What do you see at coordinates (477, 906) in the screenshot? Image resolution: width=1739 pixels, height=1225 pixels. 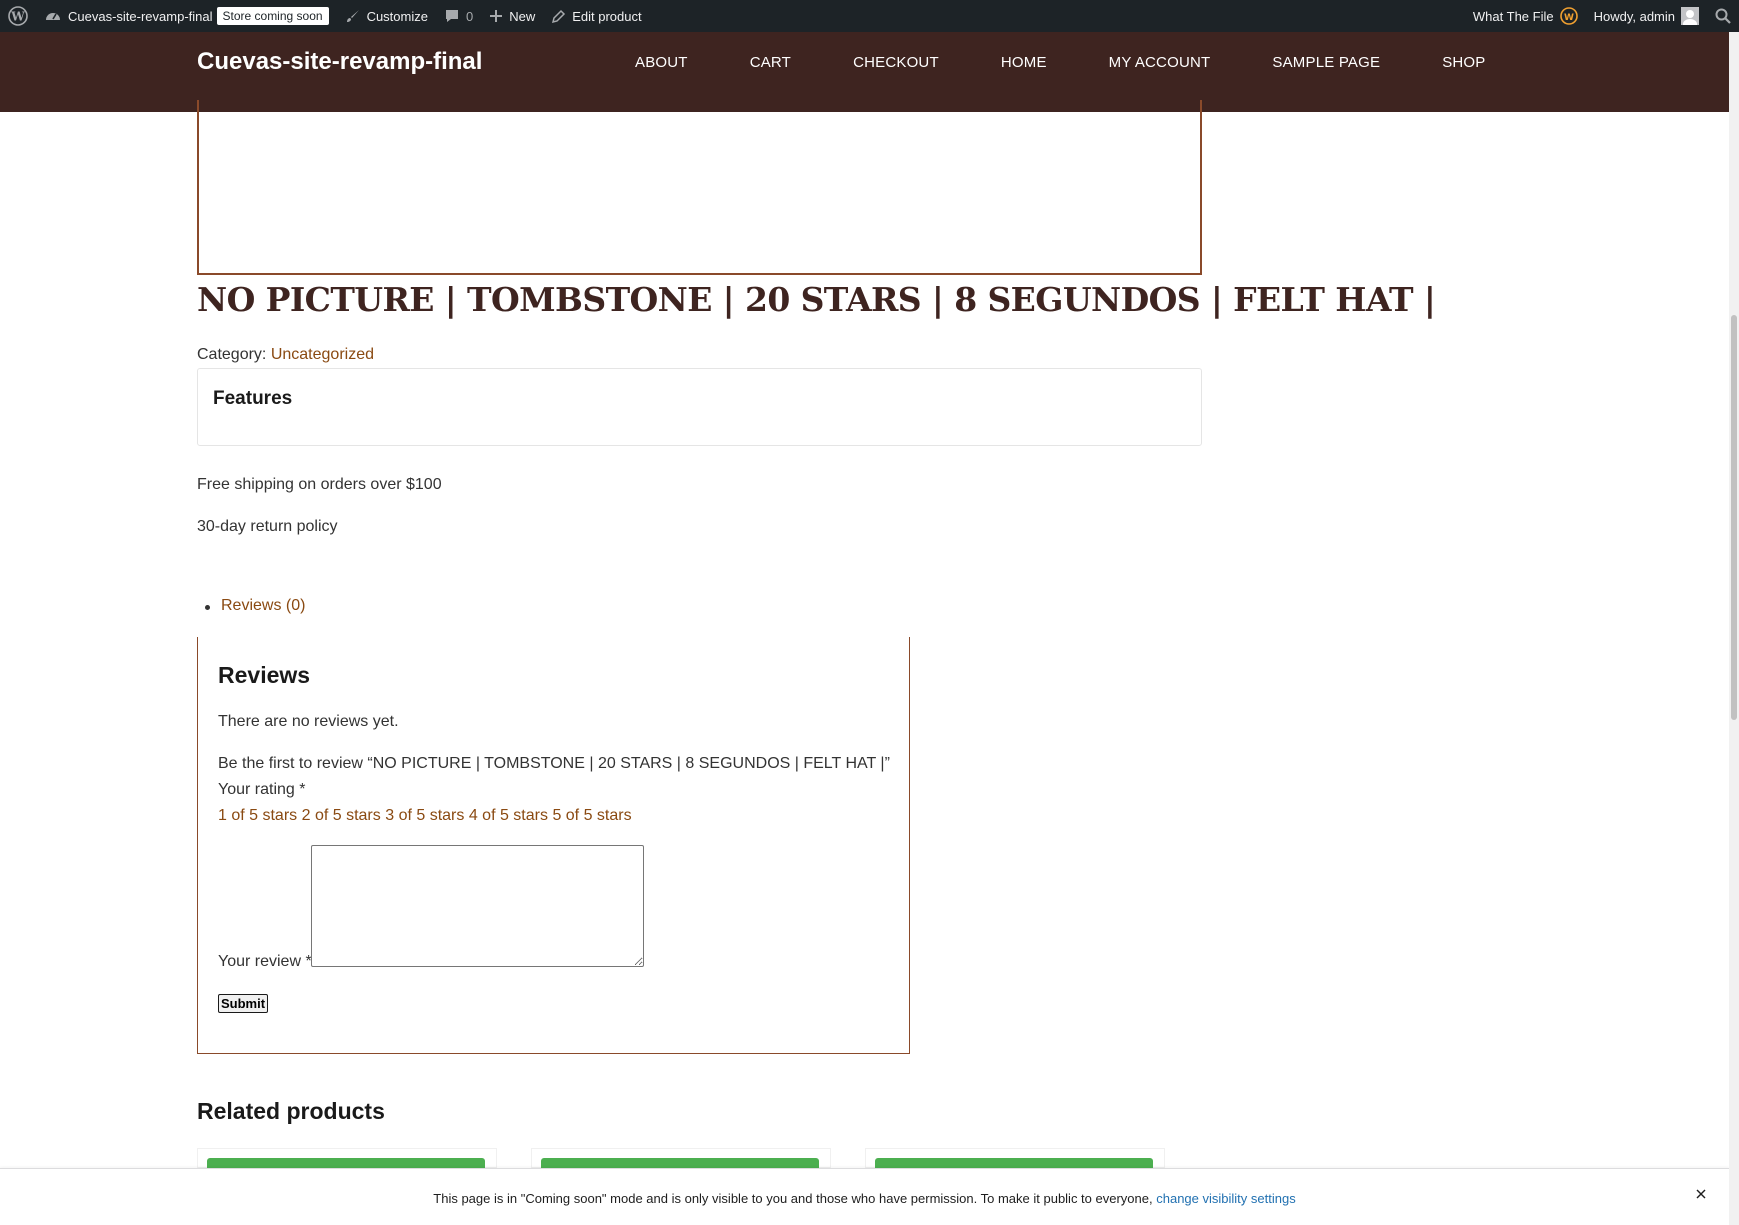 I see `review-textarea` at bounding box center [477, 906].